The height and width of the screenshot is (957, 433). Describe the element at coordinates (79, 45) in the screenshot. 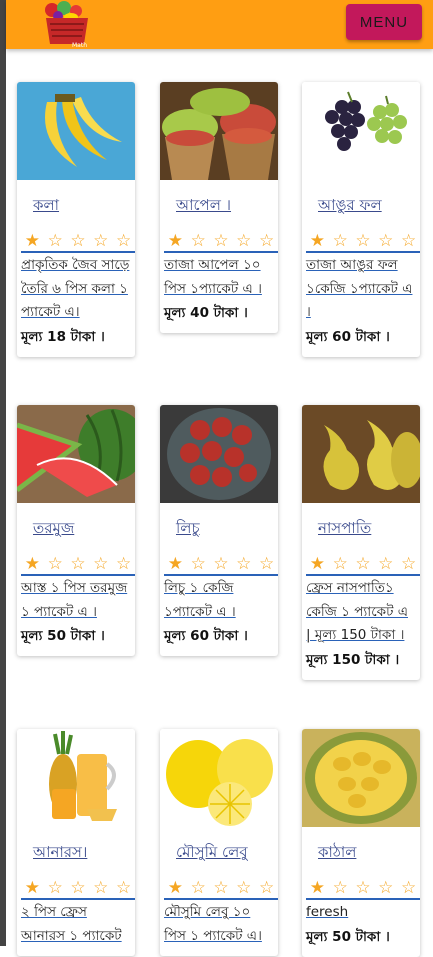

I see `svg-text: Math` at that location.